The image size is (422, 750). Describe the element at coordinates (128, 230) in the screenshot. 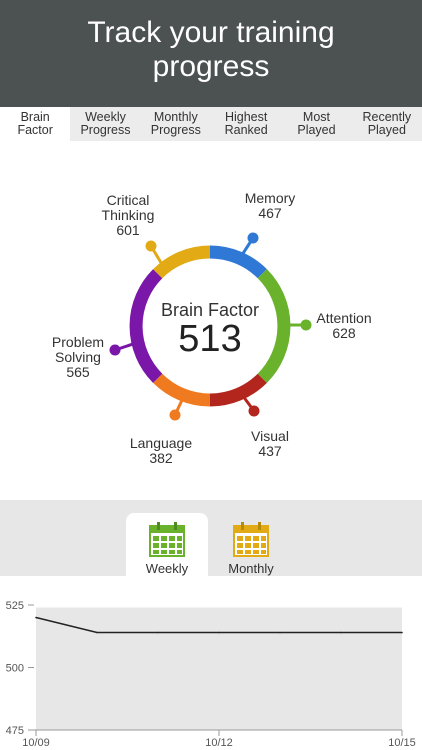

I see `skill-score: 601` at that location.